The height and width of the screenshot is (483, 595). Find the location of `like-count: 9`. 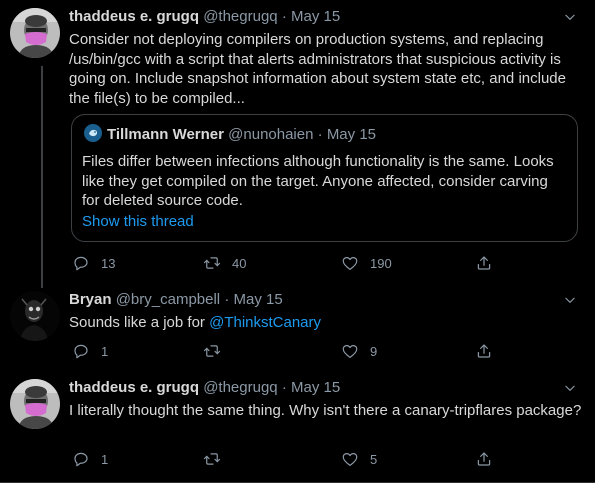

like-count: 9 is located at coordinates (374, 351).